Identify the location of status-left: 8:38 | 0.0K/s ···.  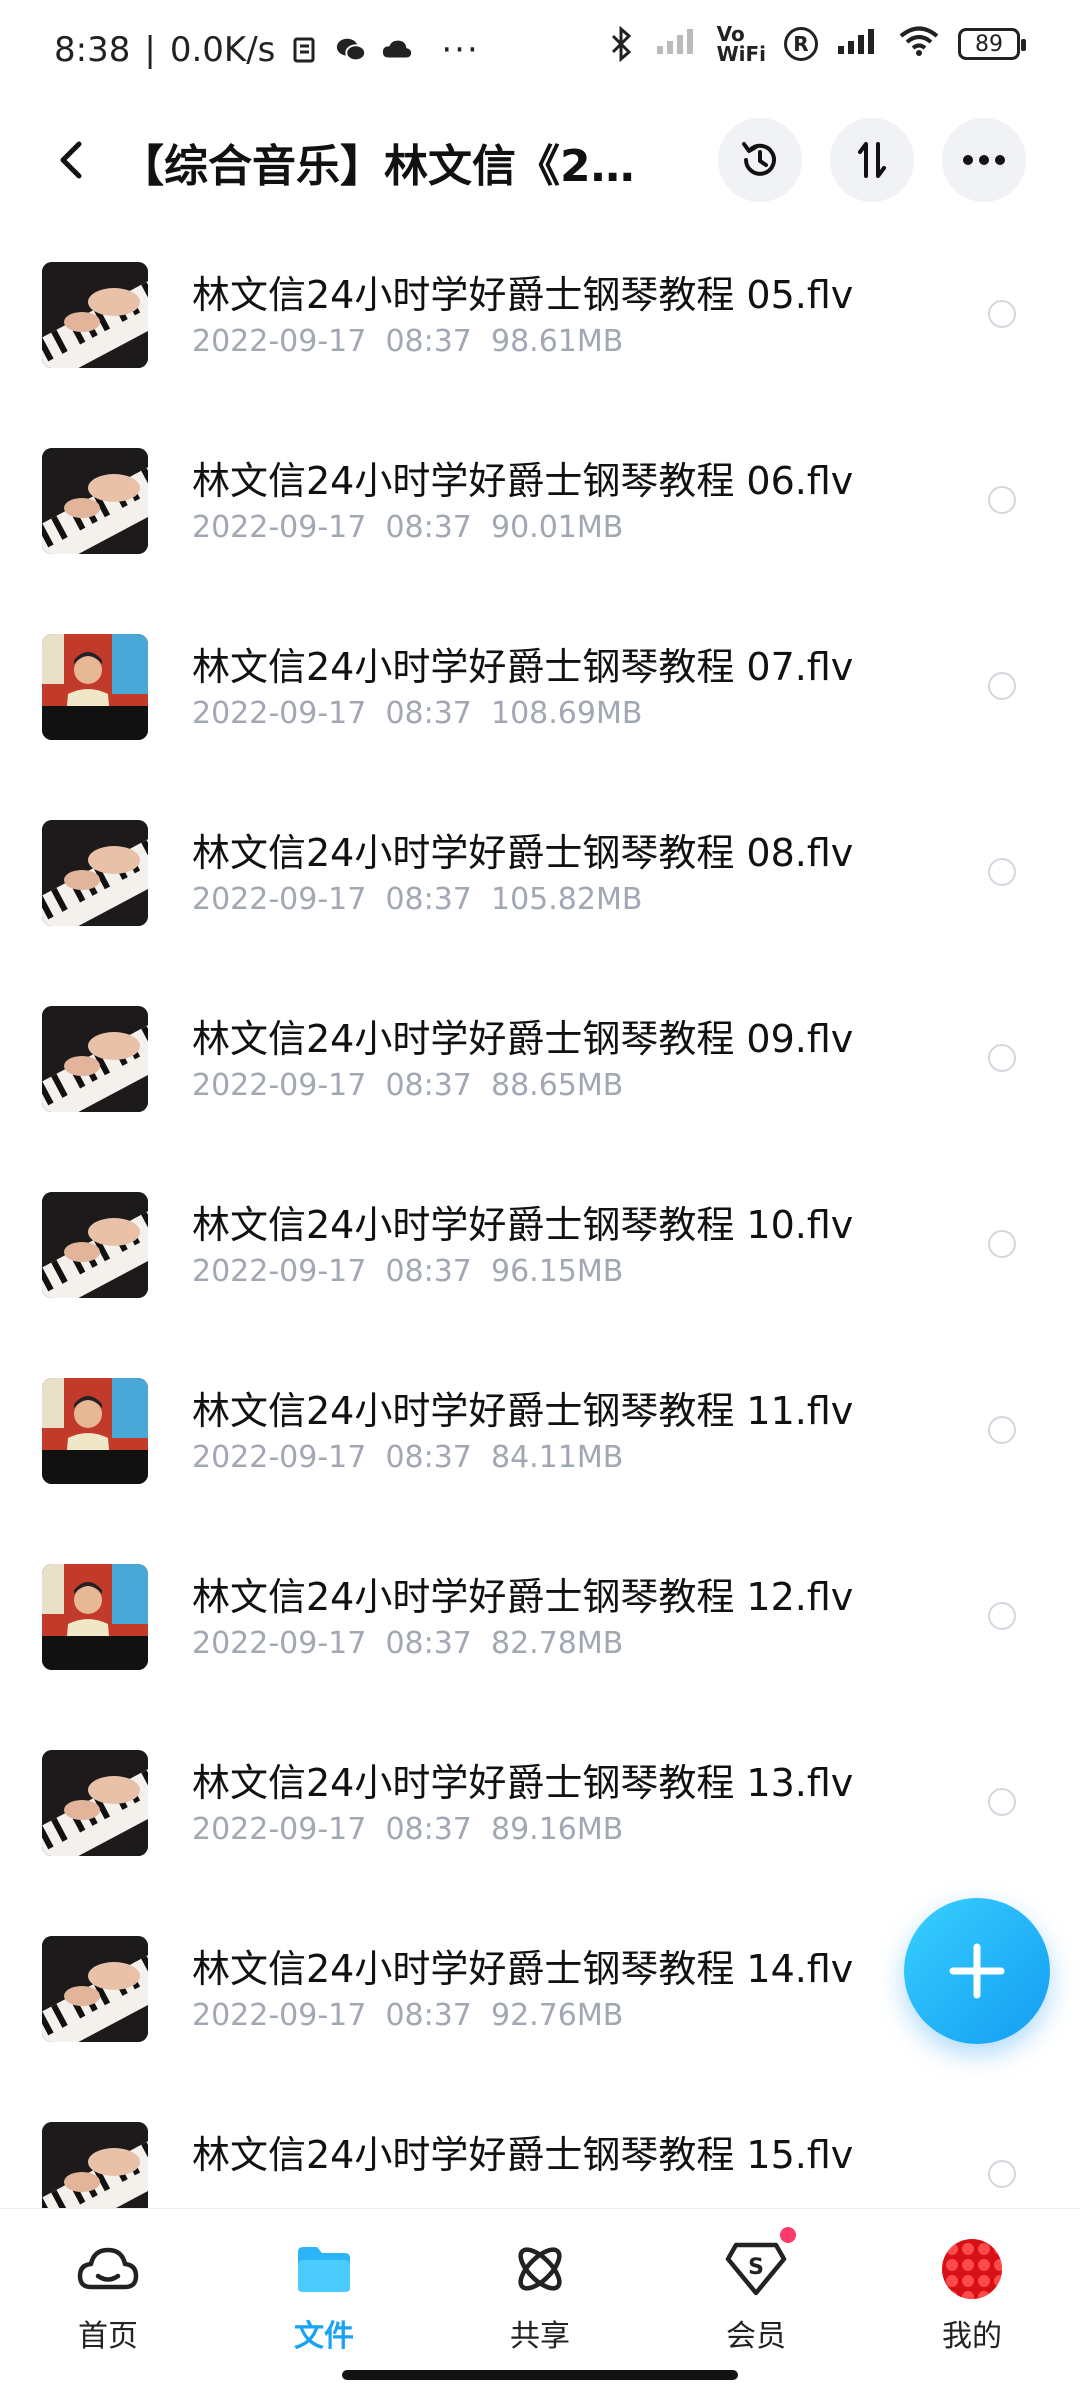
(267, 50).